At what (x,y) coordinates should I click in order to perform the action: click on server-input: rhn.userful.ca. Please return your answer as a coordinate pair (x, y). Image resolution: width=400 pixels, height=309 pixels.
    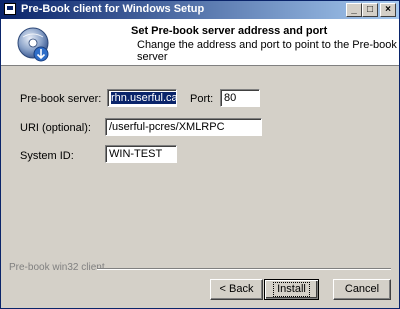
    Looking at the image, I should click on (142, 98).